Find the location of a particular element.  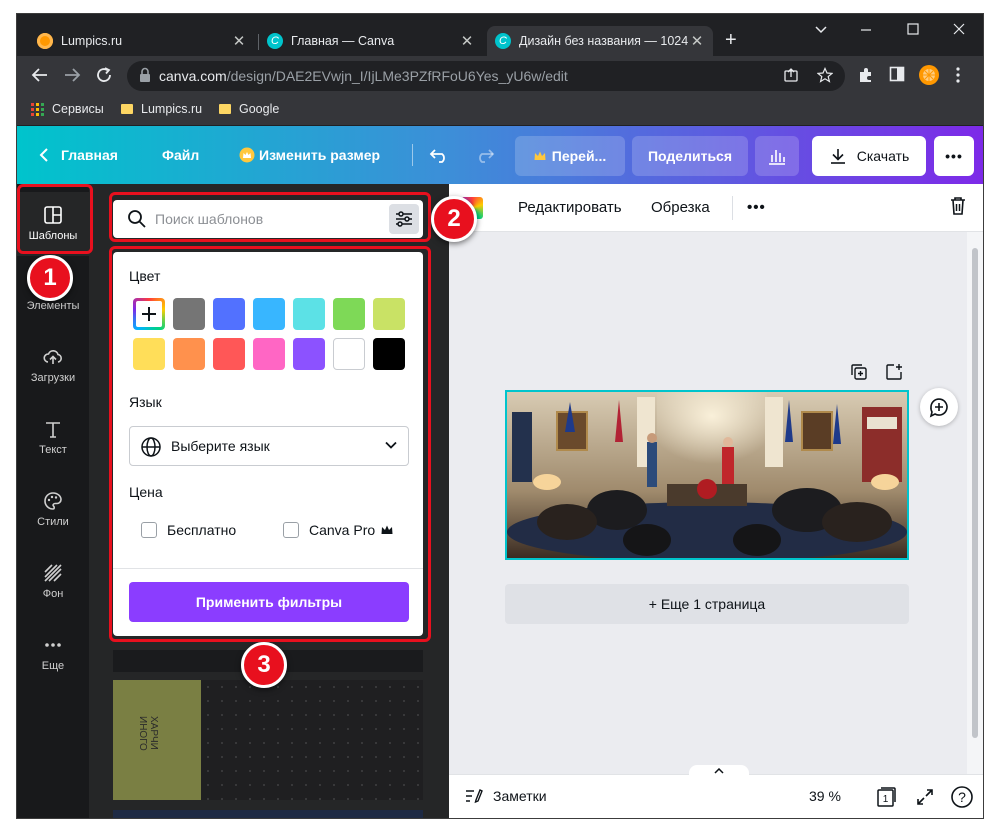

annotation-badge-2: 2 is located at coordinates (454, 219).